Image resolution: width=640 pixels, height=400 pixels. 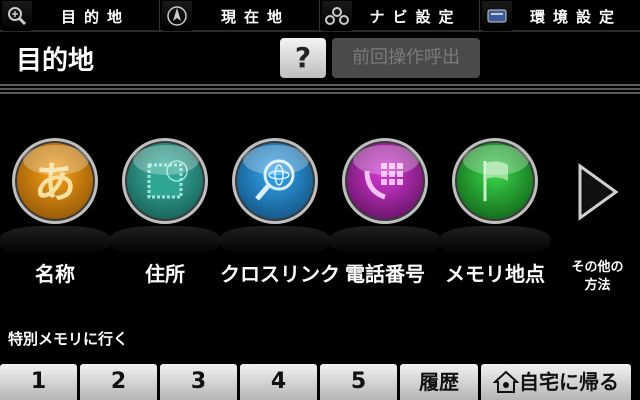 I want to click on memory-button-4: 4, so click(x=278, y=382).